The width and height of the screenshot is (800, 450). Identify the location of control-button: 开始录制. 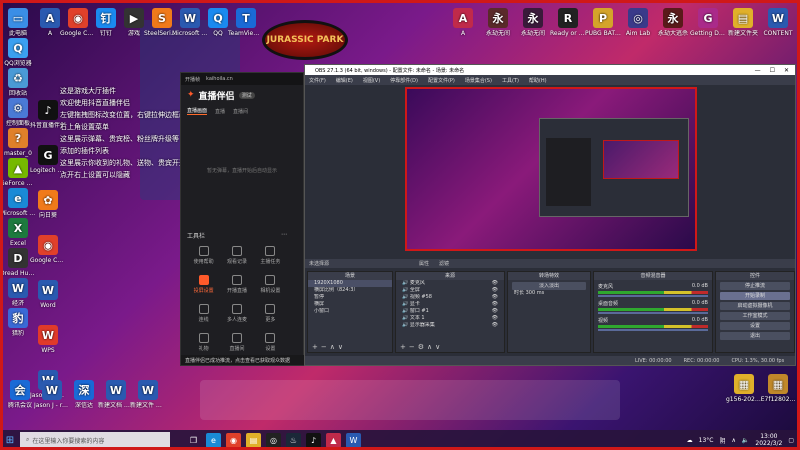
(755, 296).